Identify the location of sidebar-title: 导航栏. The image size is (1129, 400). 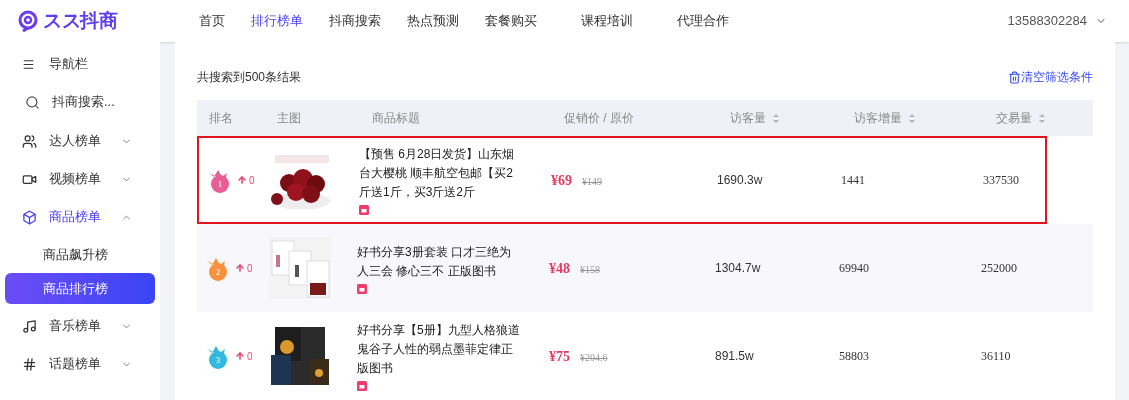
(68, 64).